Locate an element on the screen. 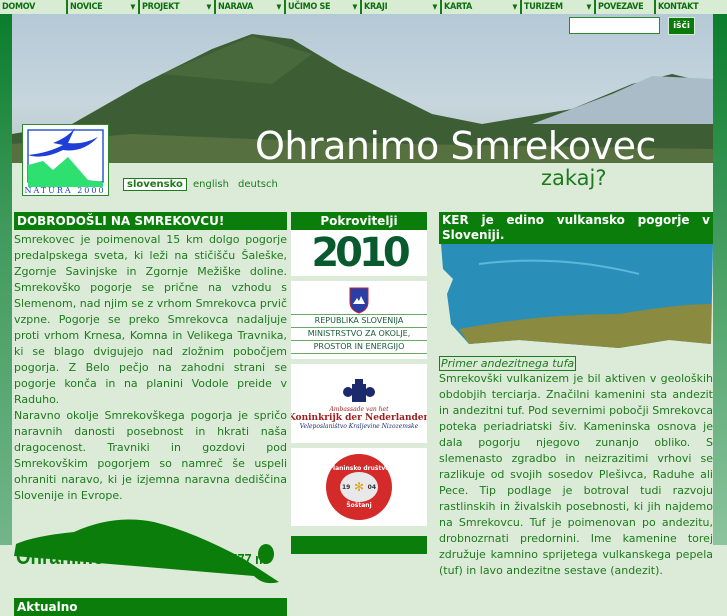 The width and height of the screenshot is (727, 616). nav-kontakt: KONTAKT is located at coordinates (691, 7).